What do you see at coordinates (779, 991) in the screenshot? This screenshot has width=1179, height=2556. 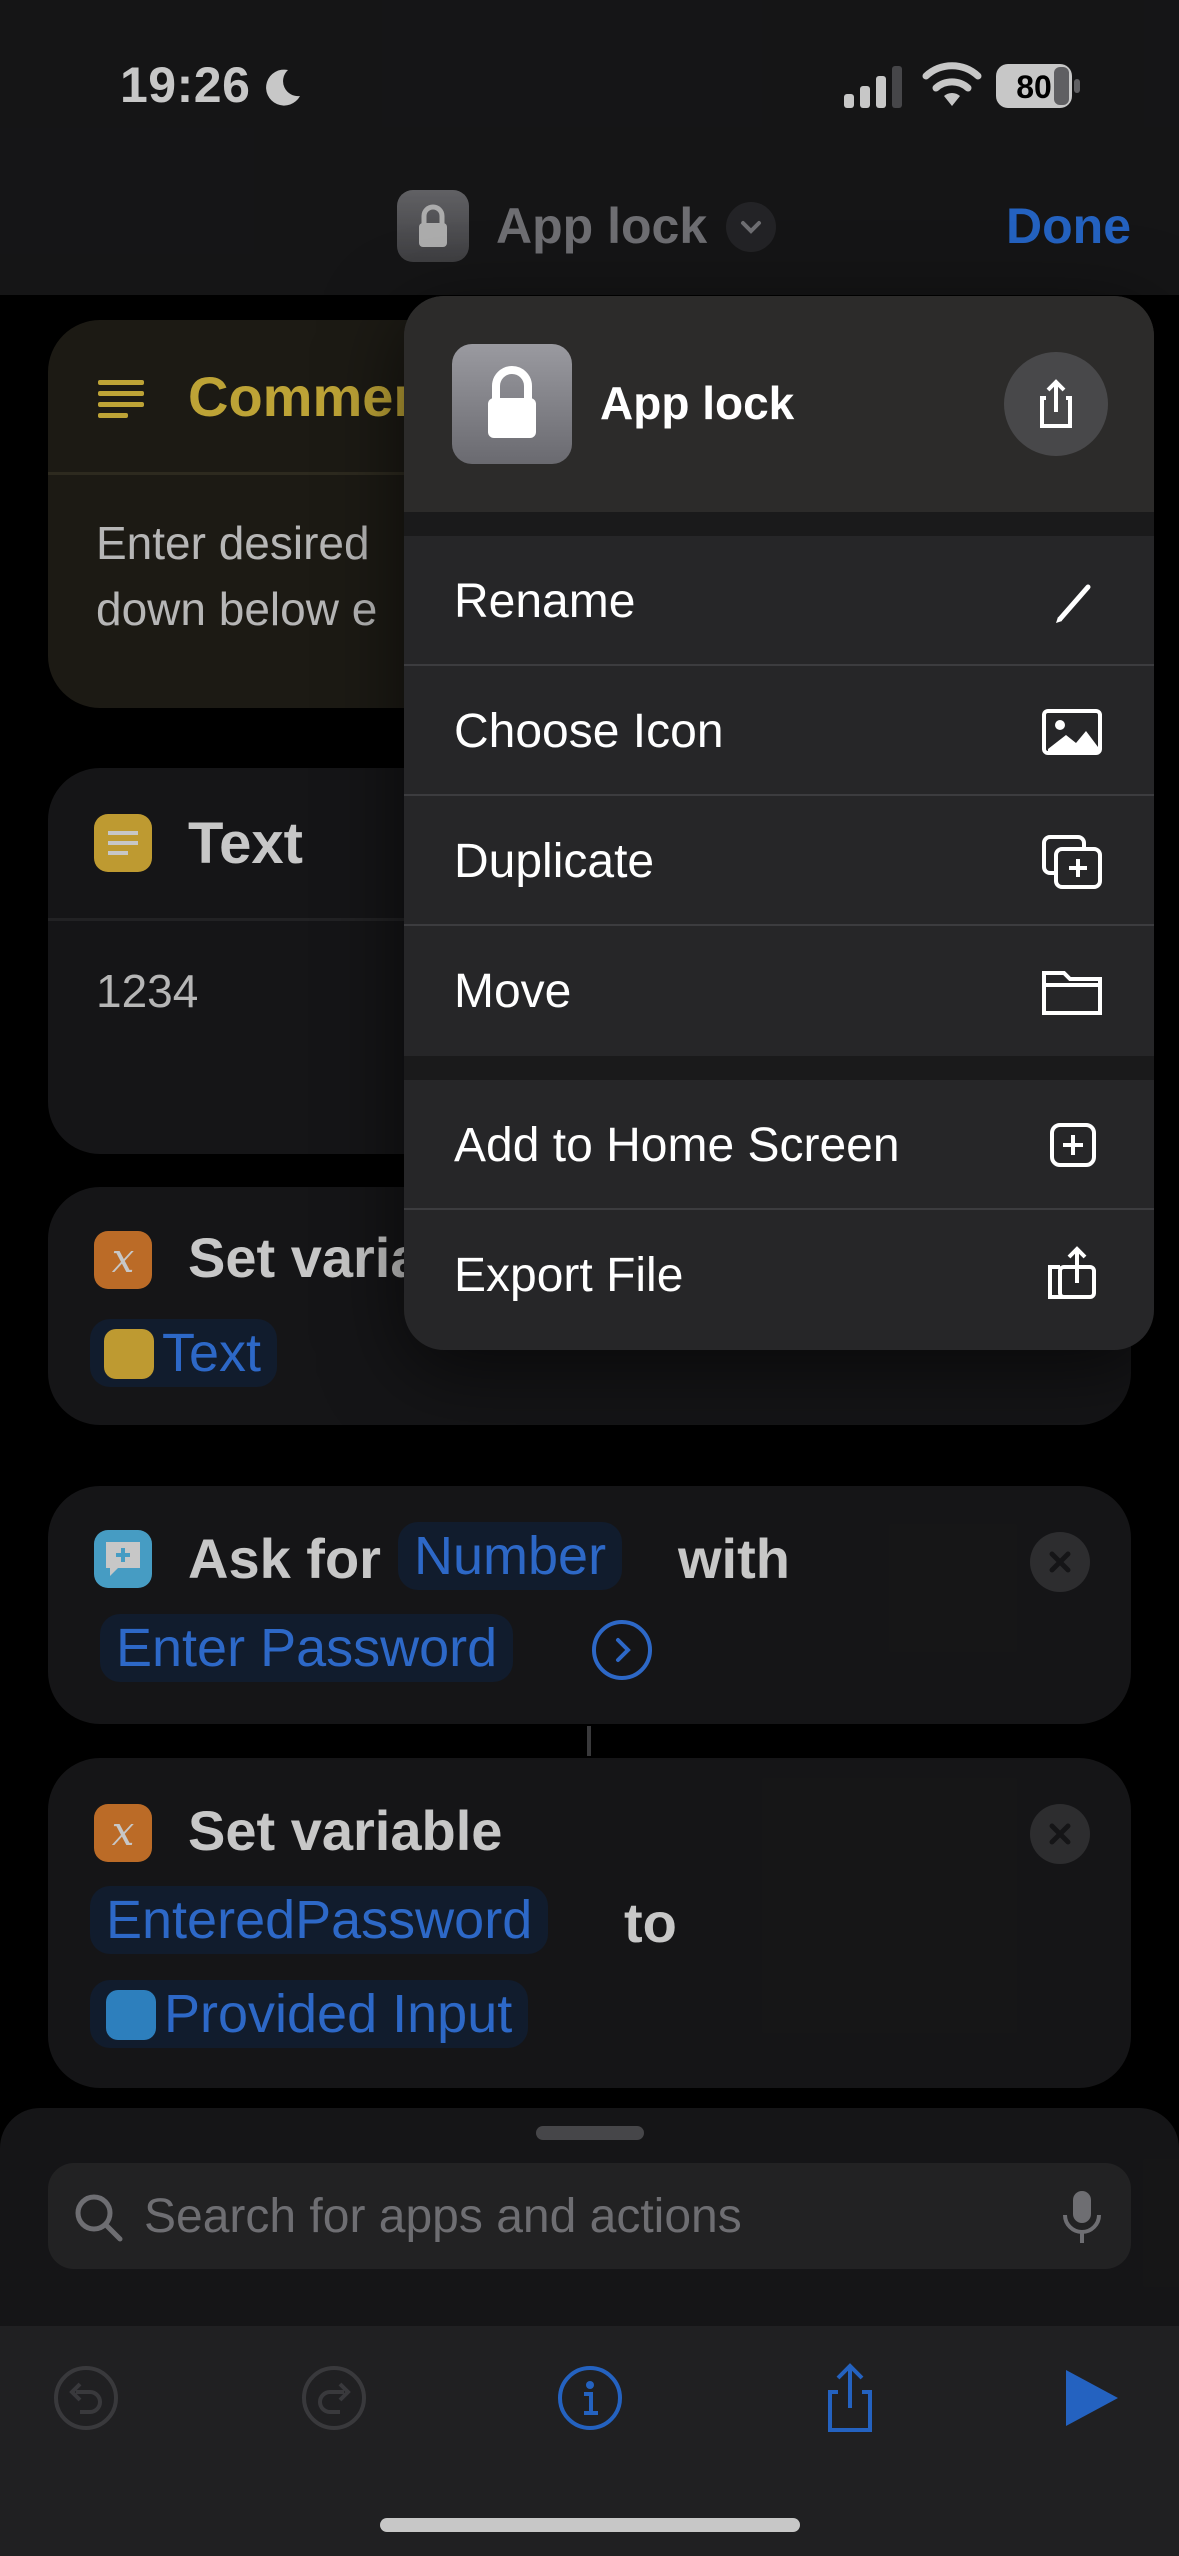 I see `menu-item-move: Move` at bounding box center [779, 991].